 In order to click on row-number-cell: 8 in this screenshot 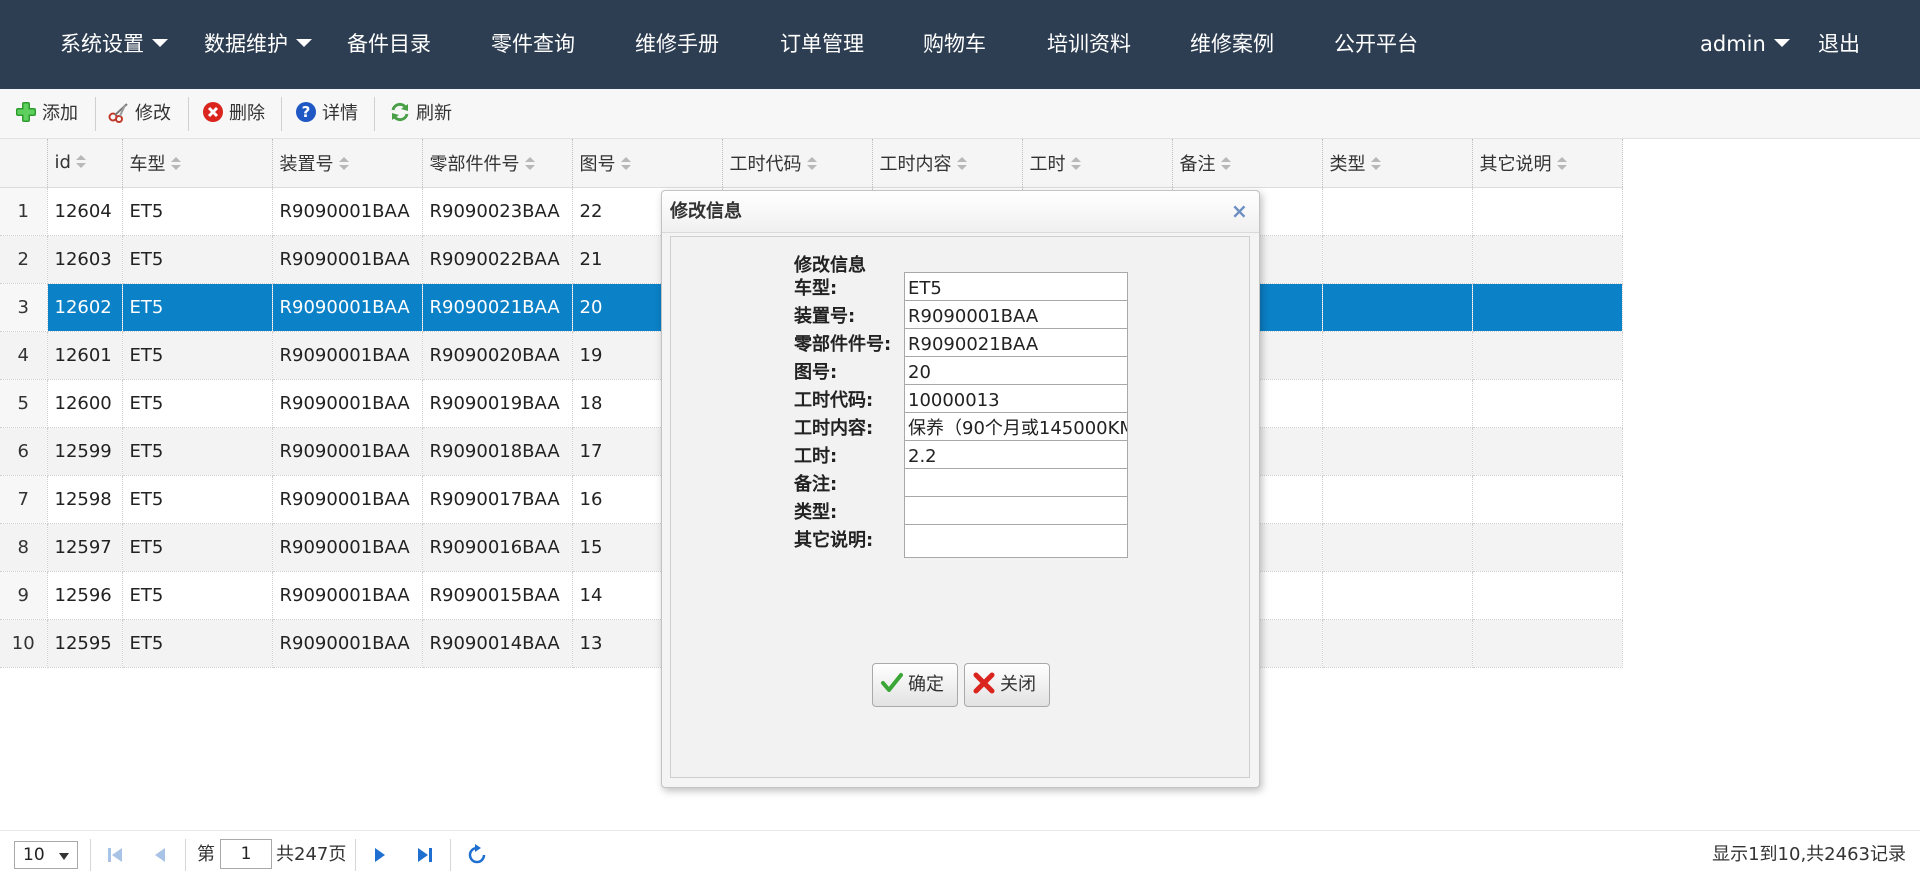, I will do `click(24, 547)`.